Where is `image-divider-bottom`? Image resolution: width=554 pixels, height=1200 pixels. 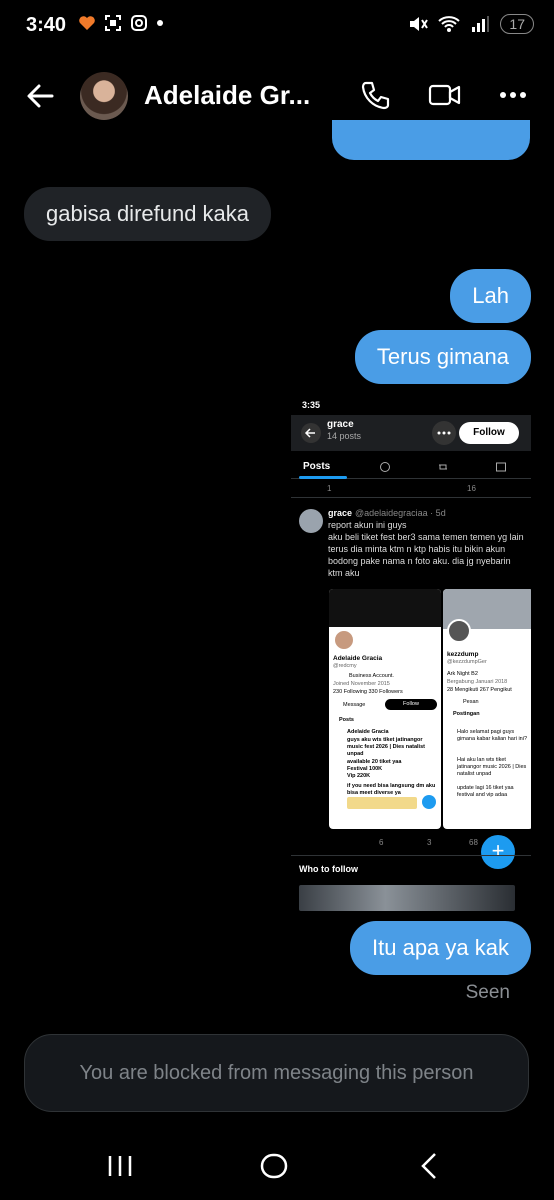
image-divider-bottom is located at coordinates (411, 855).